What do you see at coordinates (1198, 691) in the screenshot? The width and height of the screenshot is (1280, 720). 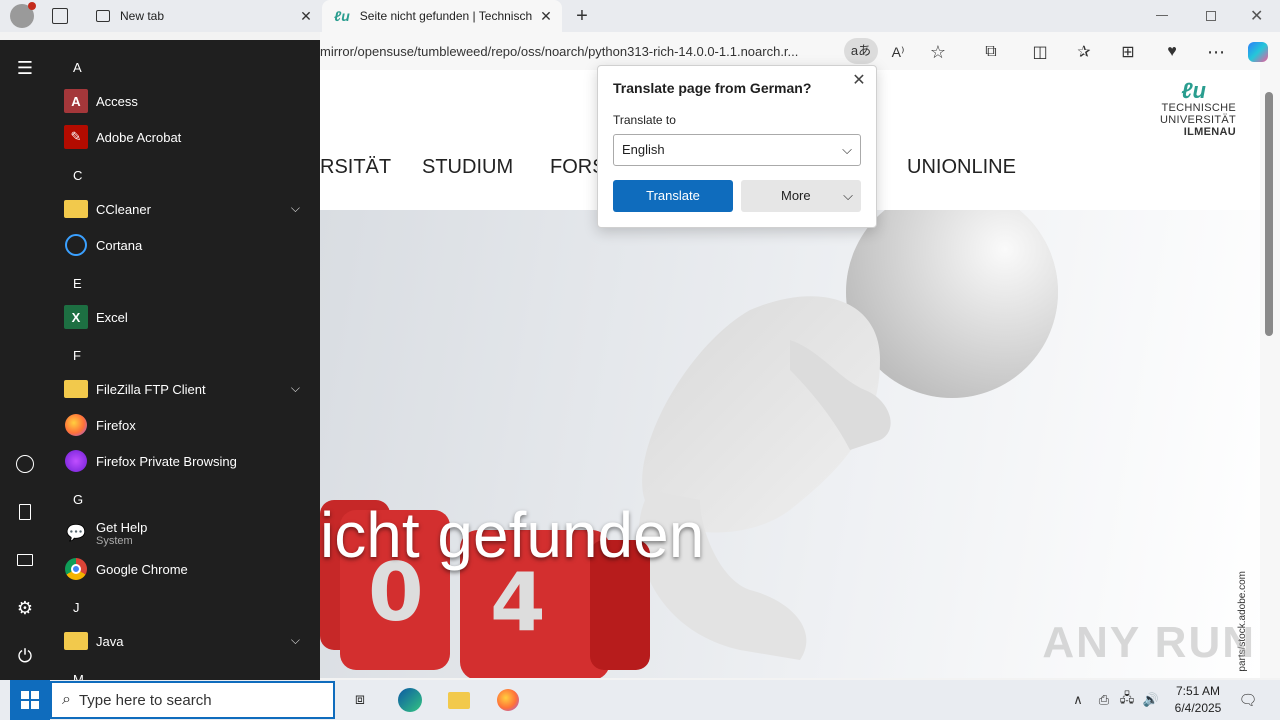 I see `clock-time: 7:51 AM` at bounding box center [1198, 691].